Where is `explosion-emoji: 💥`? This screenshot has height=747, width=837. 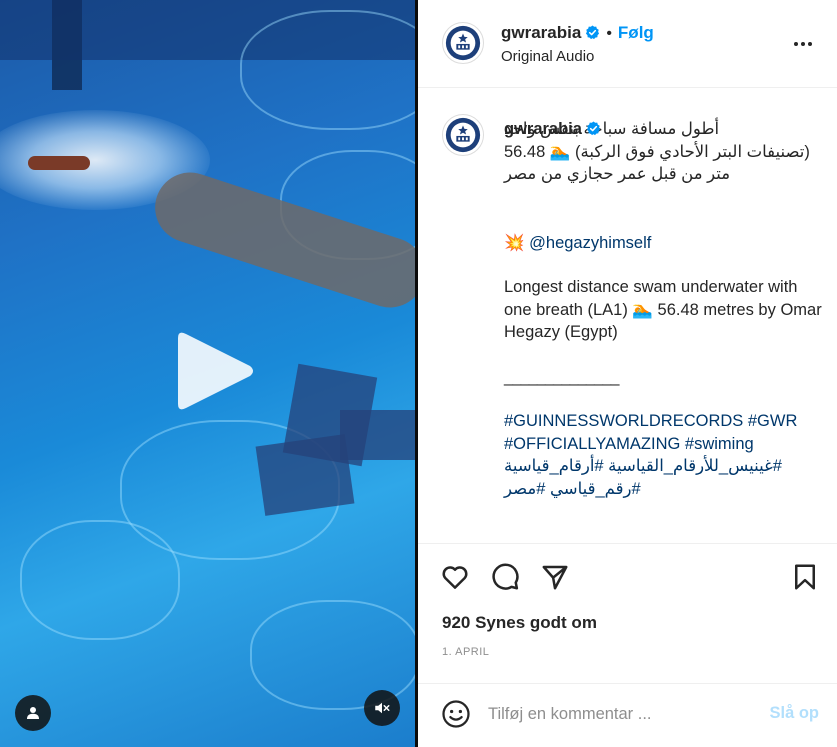 explosion-emoji: 💥 is located at coordinates (514, 242).